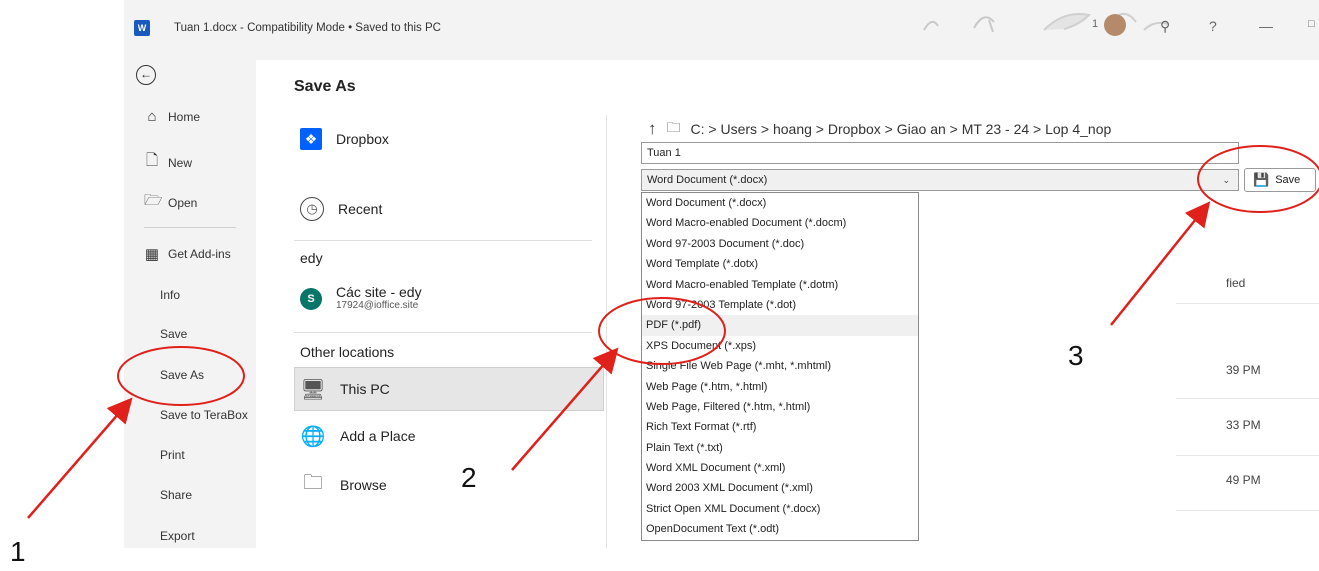 The width and height of the screenshot is (1319, 571). Describe the element at coordinates (662, 331) in the screenshot. I see `annotation-ellipse-pdf` at that location.